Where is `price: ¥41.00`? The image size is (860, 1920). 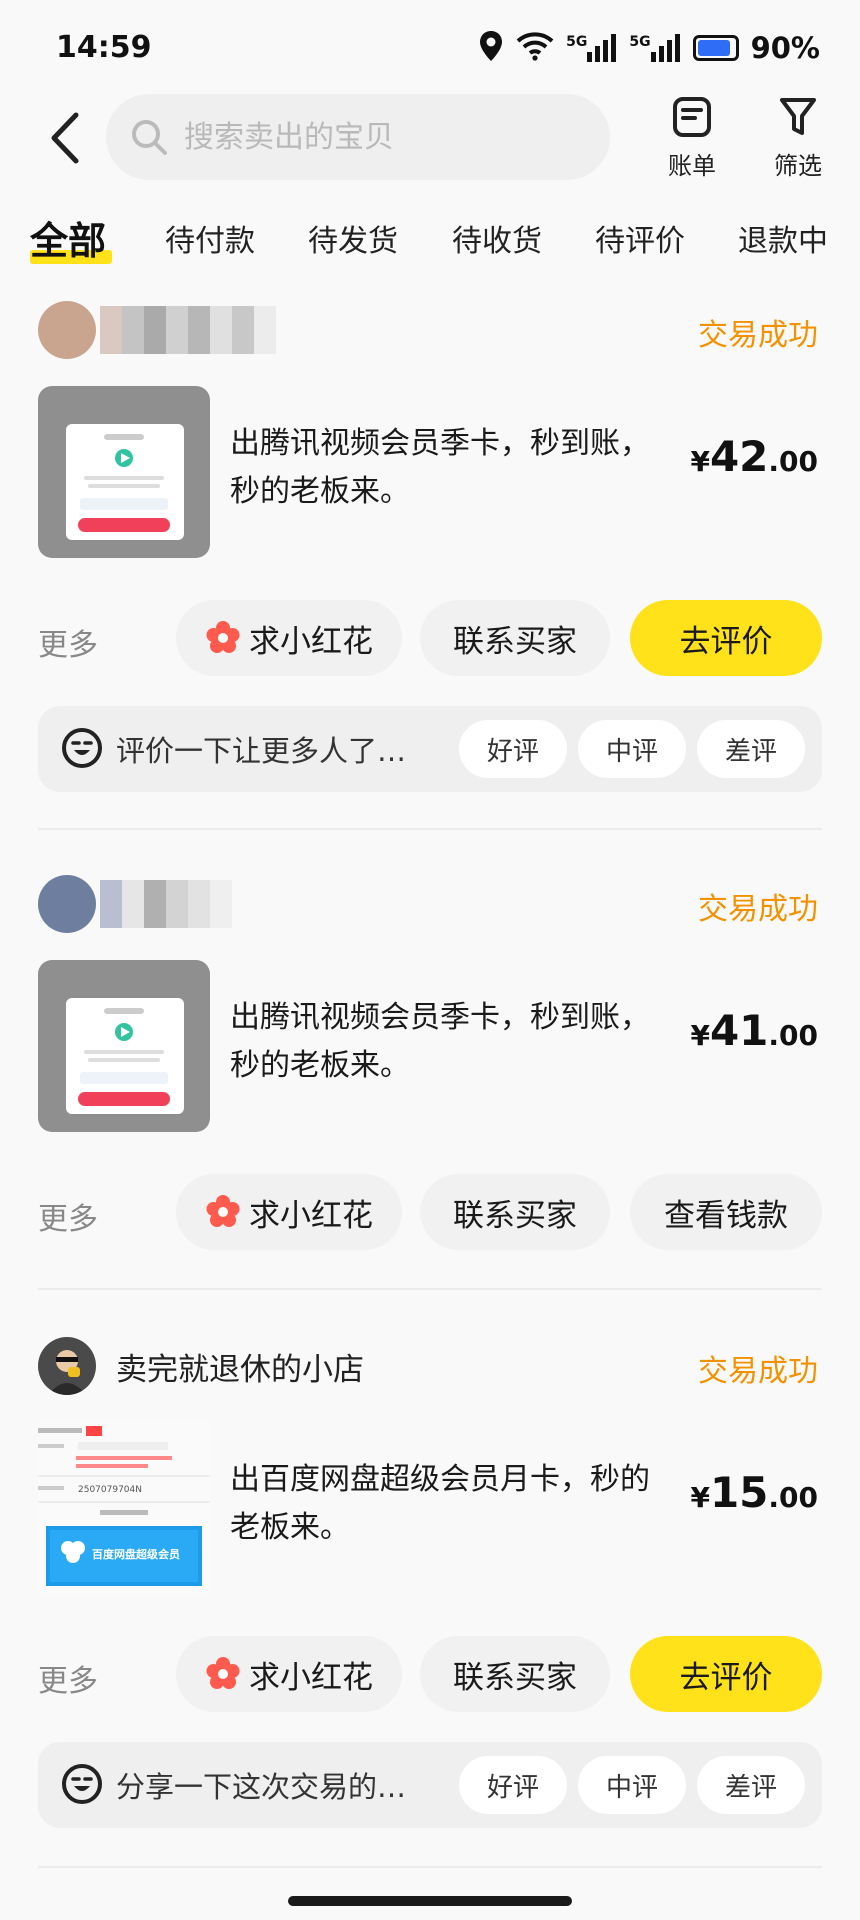
price: ¥41.00 is located at coordinates (754, 1030).